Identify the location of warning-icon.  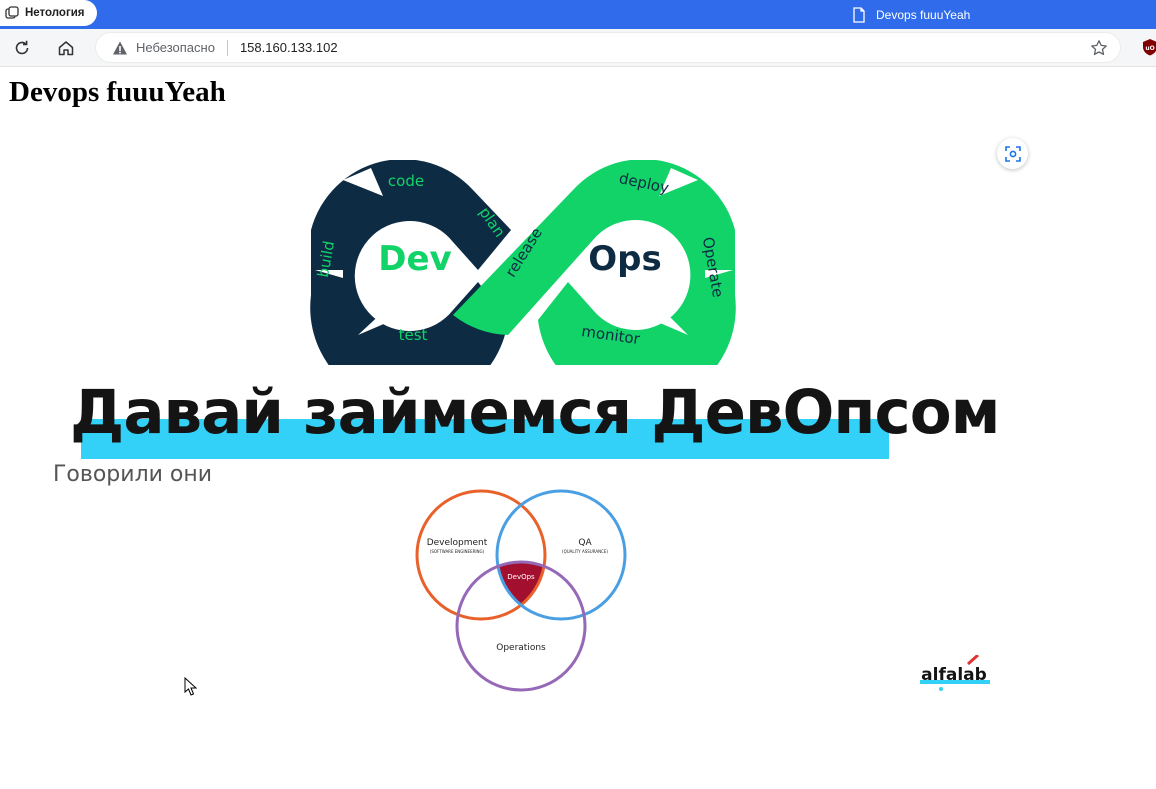
(120, 47).